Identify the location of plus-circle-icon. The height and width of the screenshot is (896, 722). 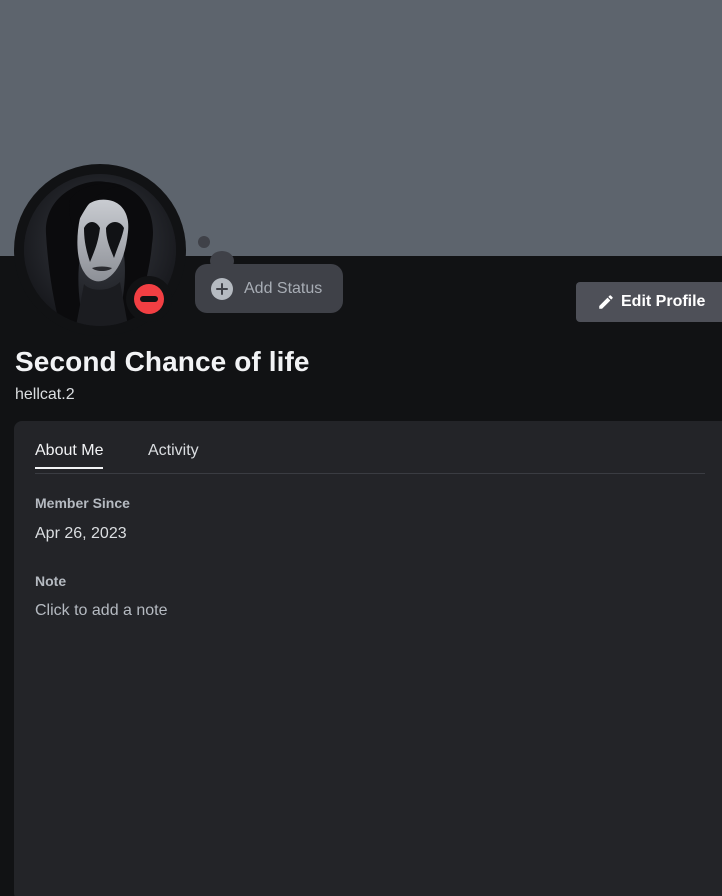
(222, 288).